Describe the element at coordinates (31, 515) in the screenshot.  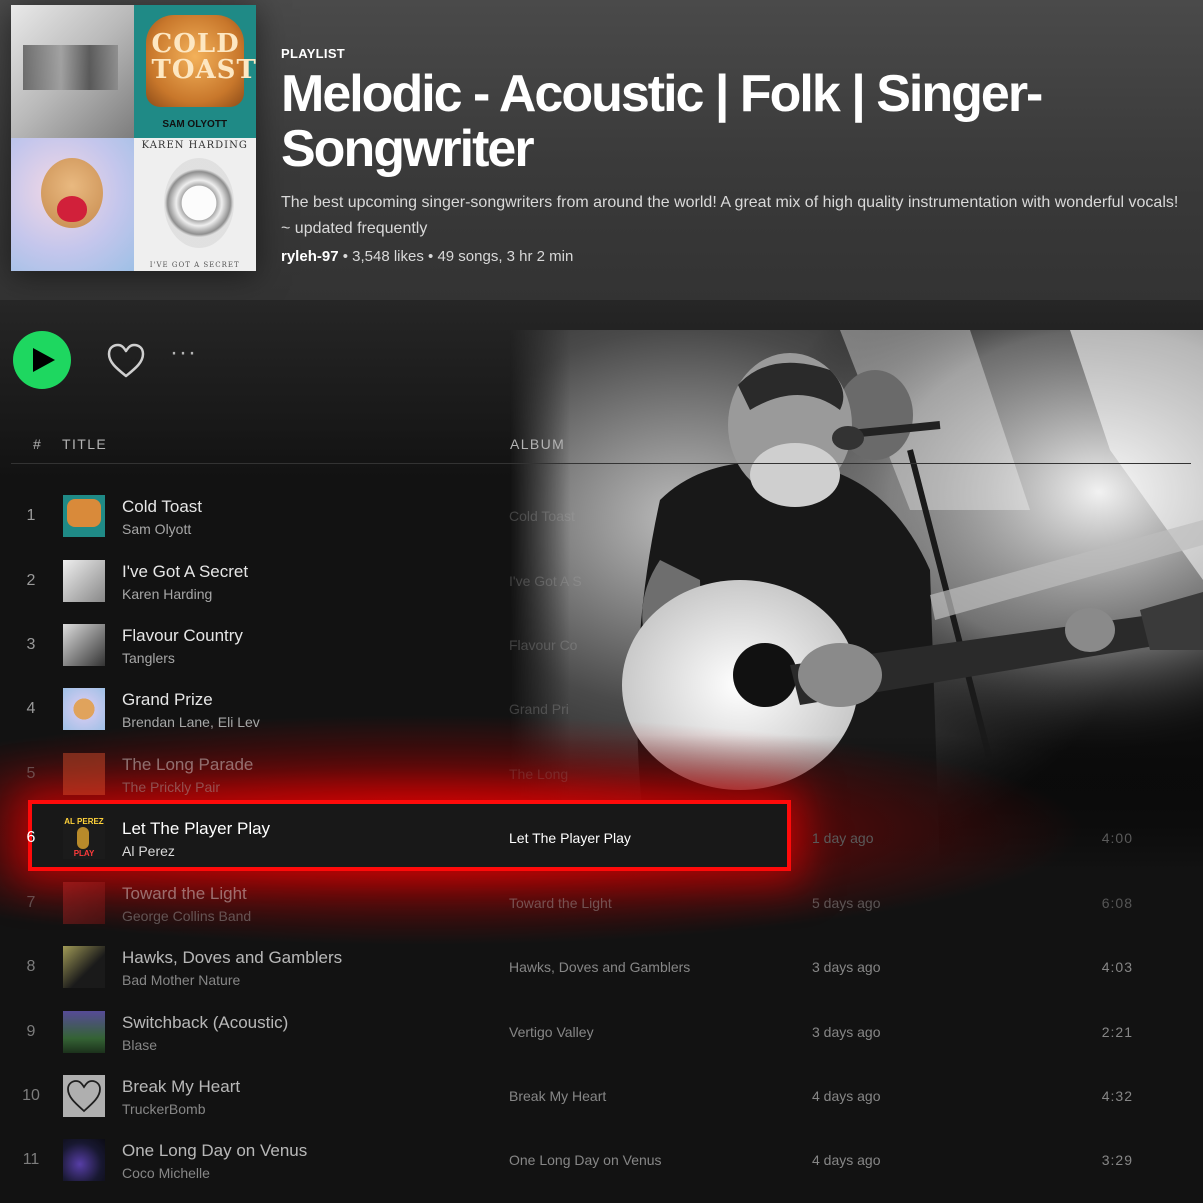
I see `track-number: 1` at that location.